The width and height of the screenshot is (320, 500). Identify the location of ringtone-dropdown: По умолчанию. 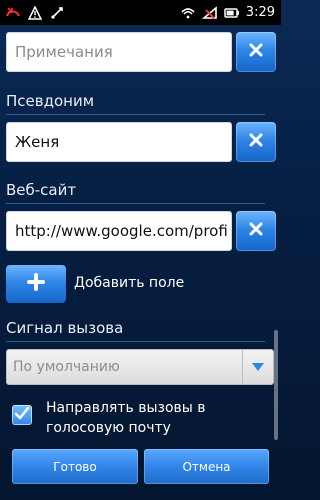
(140, 367).